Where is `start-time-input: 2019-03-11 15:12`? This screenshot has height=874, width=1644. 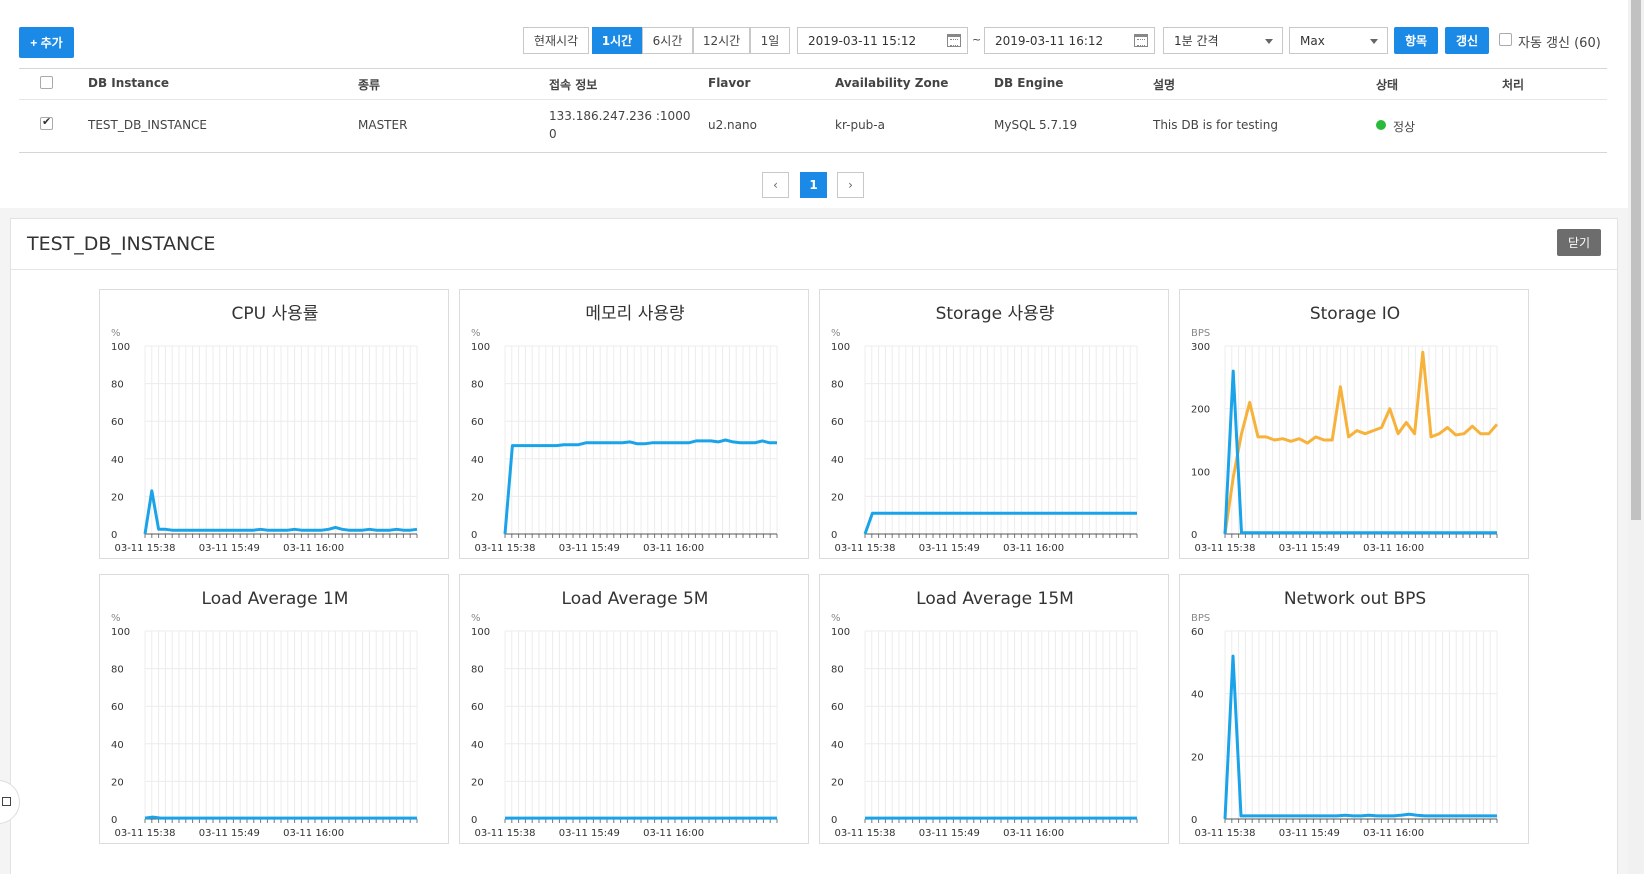 start-time-input: 2019-03-11 15:12 is located at coordinates (882, 40).